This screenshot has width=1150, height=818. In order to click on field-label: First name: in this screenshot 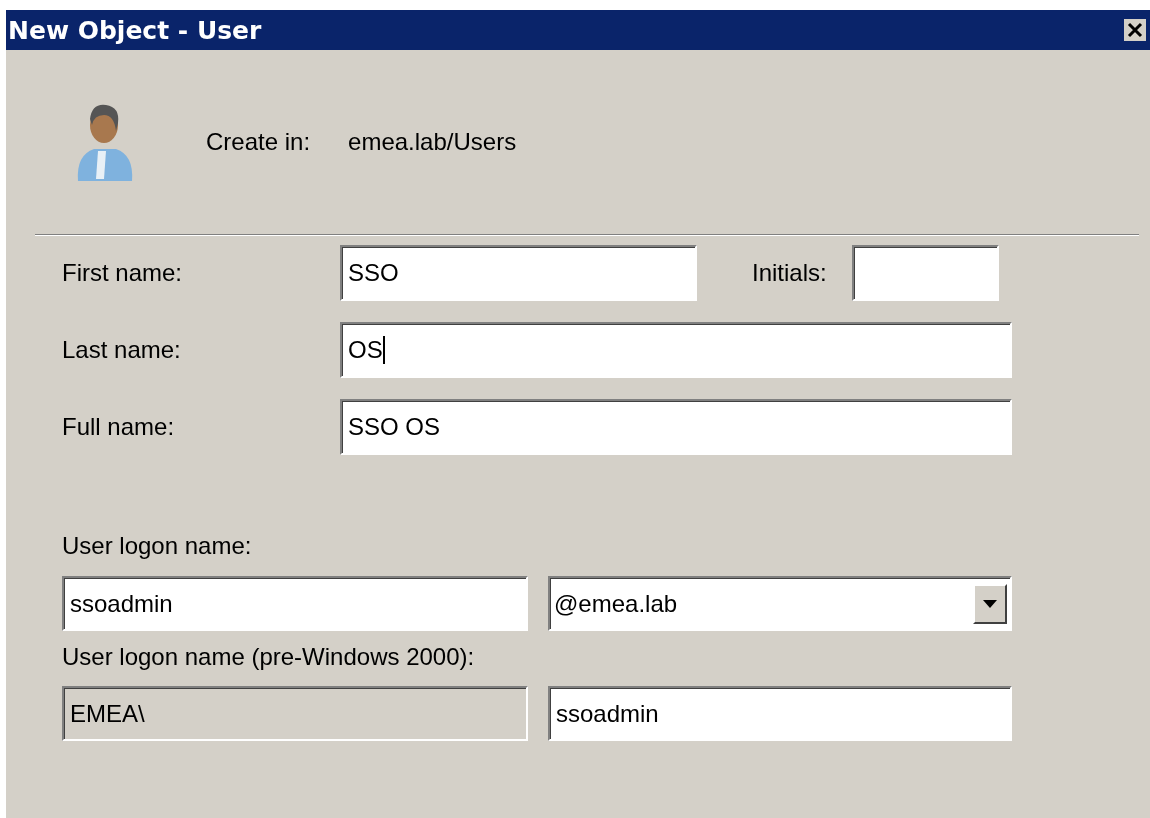, I will do `click(123, 273)`.